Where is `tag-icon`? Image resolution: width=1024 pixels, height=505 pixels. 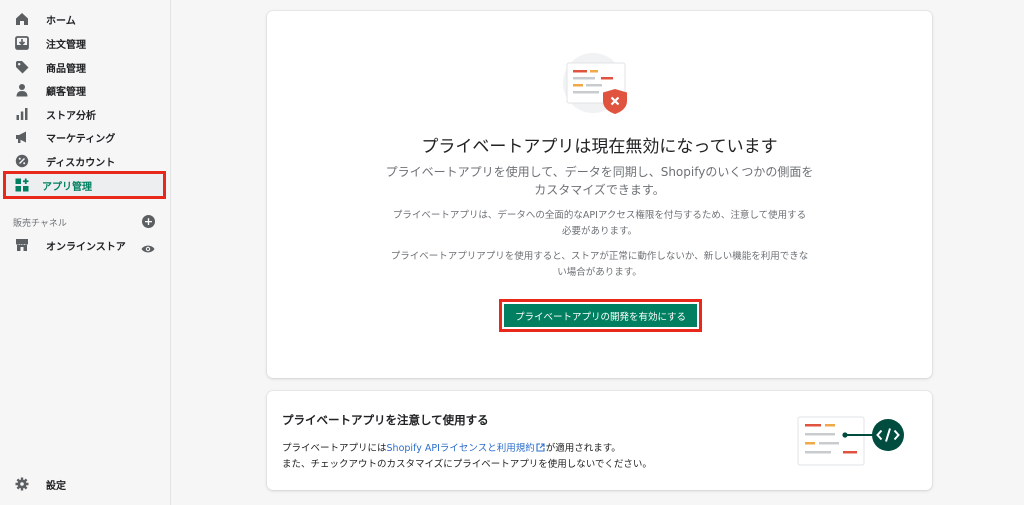 tag-icon is located at coordinates (22, 67).